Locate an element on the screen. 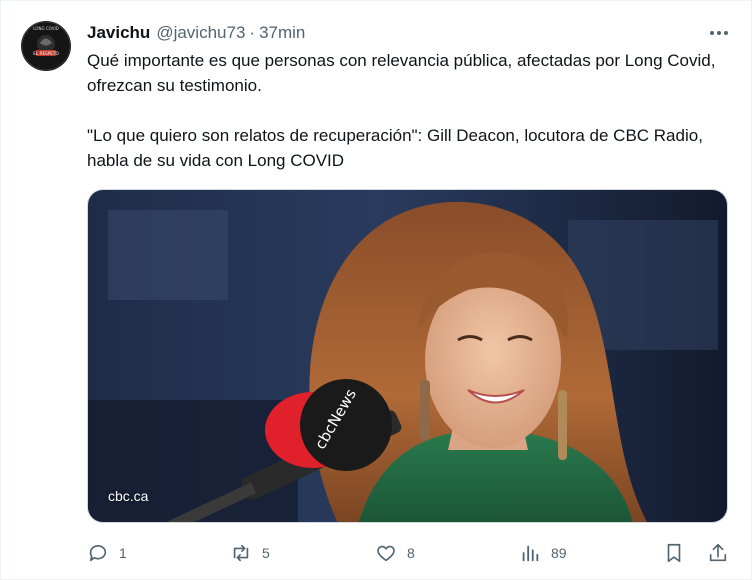  share-button is located at coordinates (718, 553).